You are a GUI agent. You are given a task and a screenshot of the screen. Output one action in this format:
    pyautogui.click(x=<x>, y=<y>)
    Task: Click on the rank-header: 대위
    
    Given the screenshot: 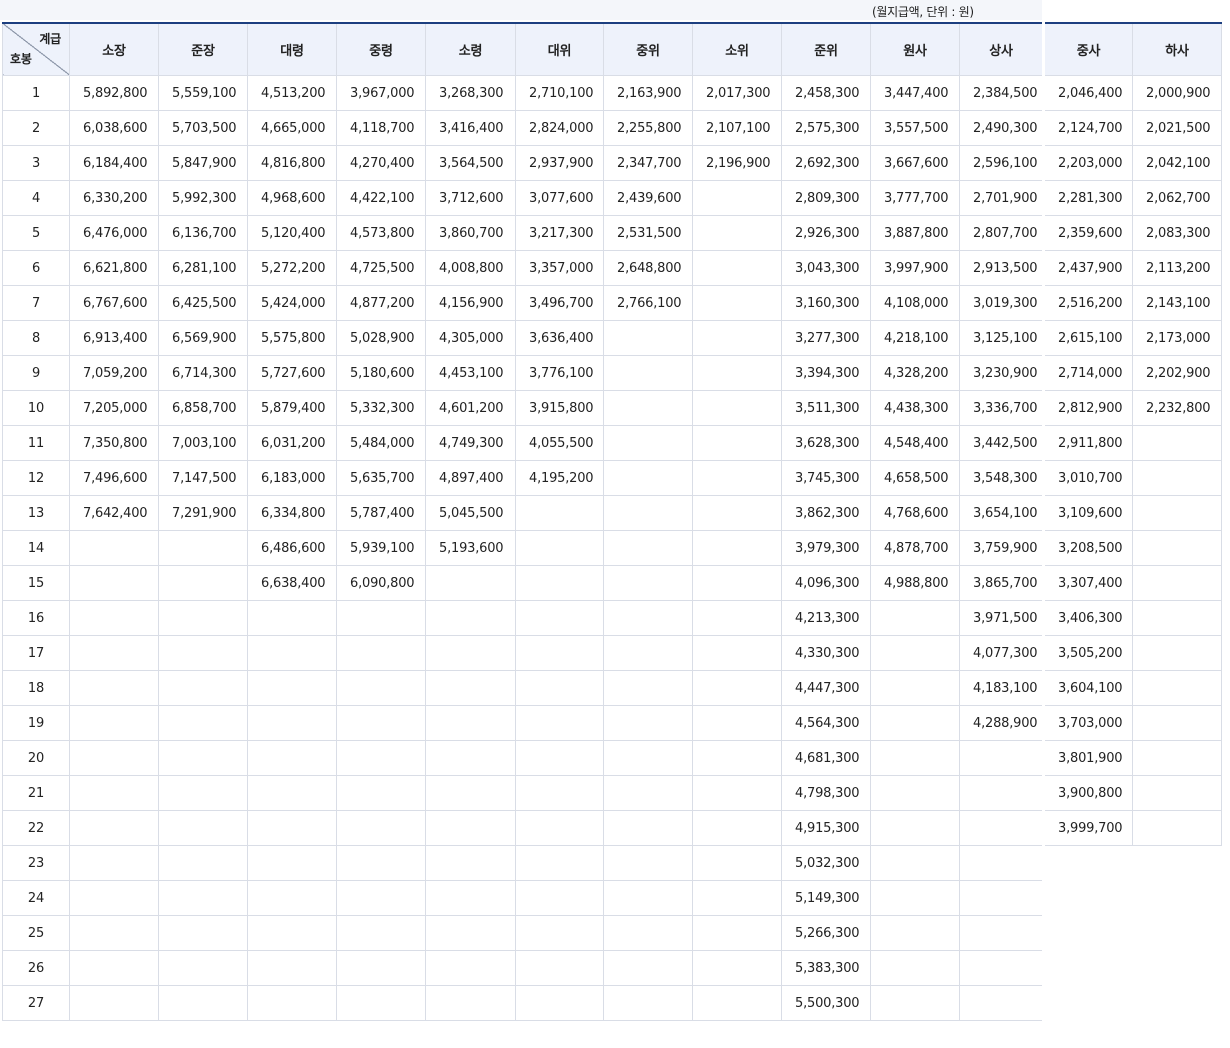 What is the action you would take?
    pyautogui.click(x=559, y=49)
    